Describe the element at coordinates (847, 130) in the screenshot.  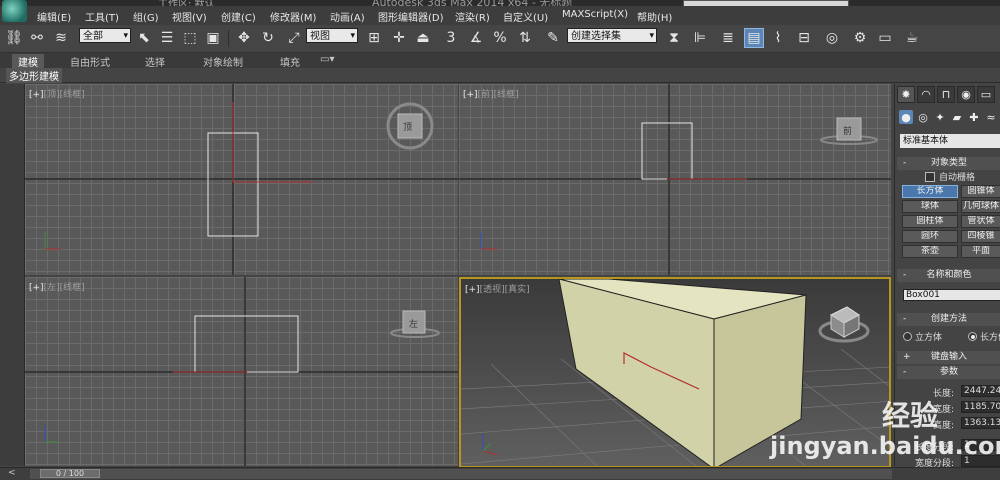
I see `viewcube-label: 前` at that location.